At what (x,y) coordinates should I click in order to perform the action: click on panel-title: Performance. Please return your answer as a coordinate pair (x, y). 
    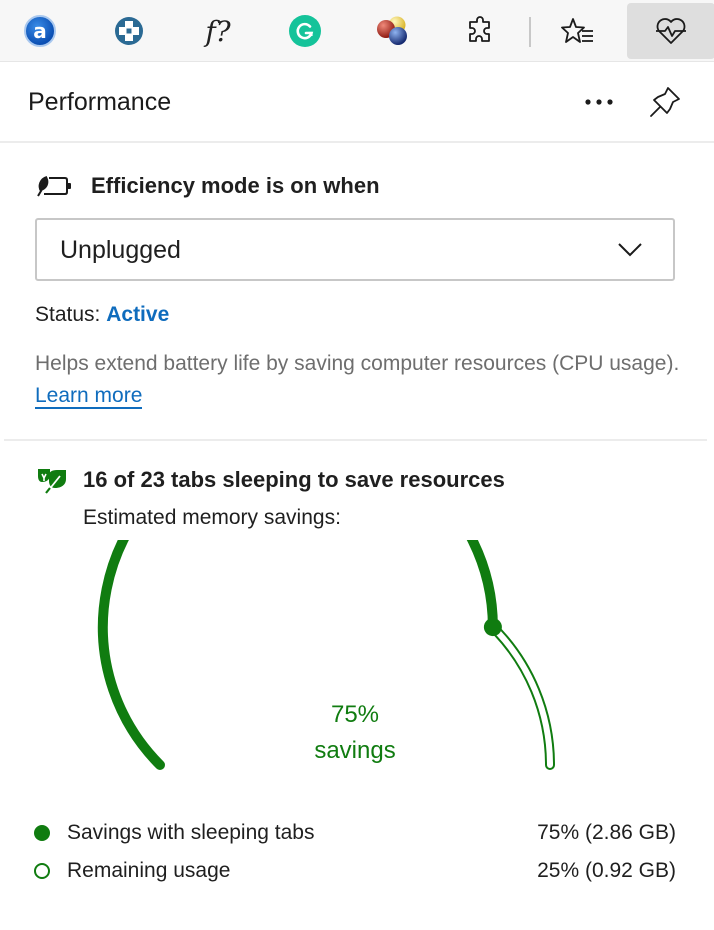
    Looking at the image, I should click on (100, 102).